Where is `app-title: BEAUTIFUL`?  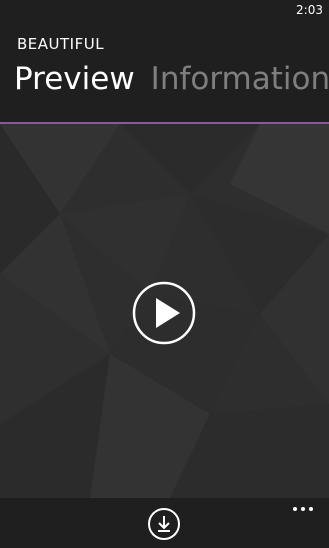
app-title: BEAUTIFUL is located at coordinates (61, 44).